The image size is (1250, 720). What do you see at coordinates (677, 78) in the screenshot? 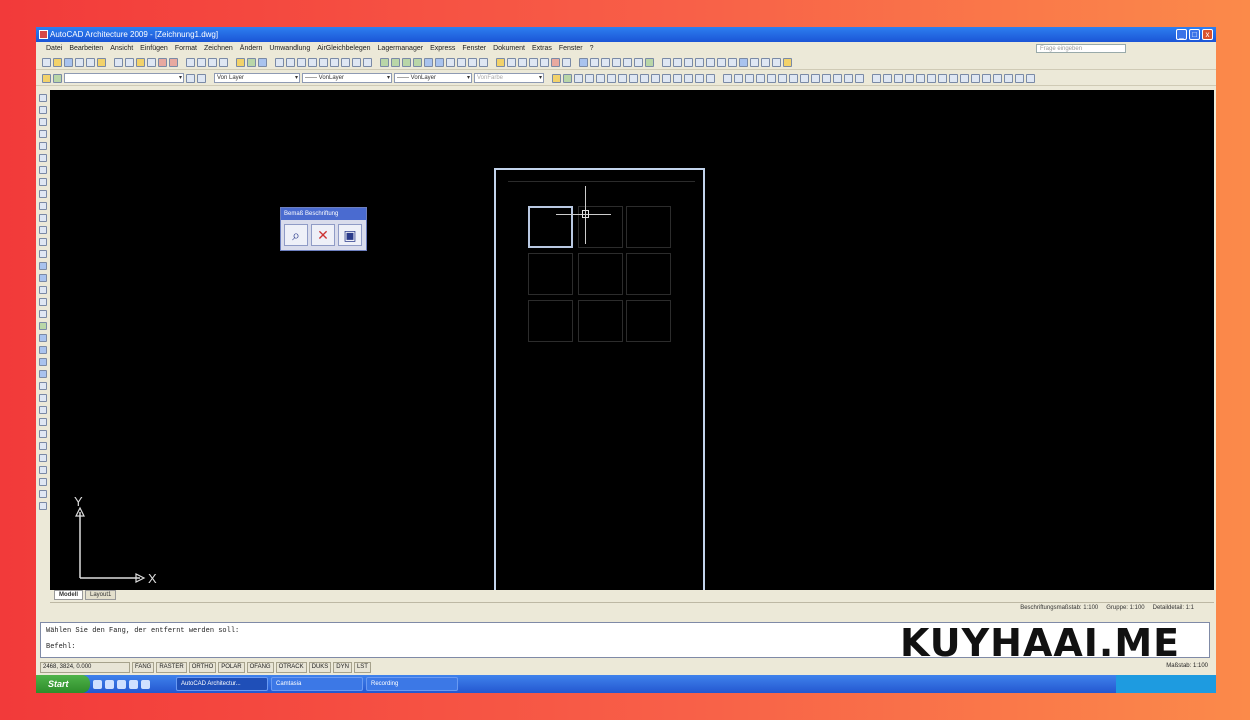
I see `hatch-icon` at bounding box center [677, 78].